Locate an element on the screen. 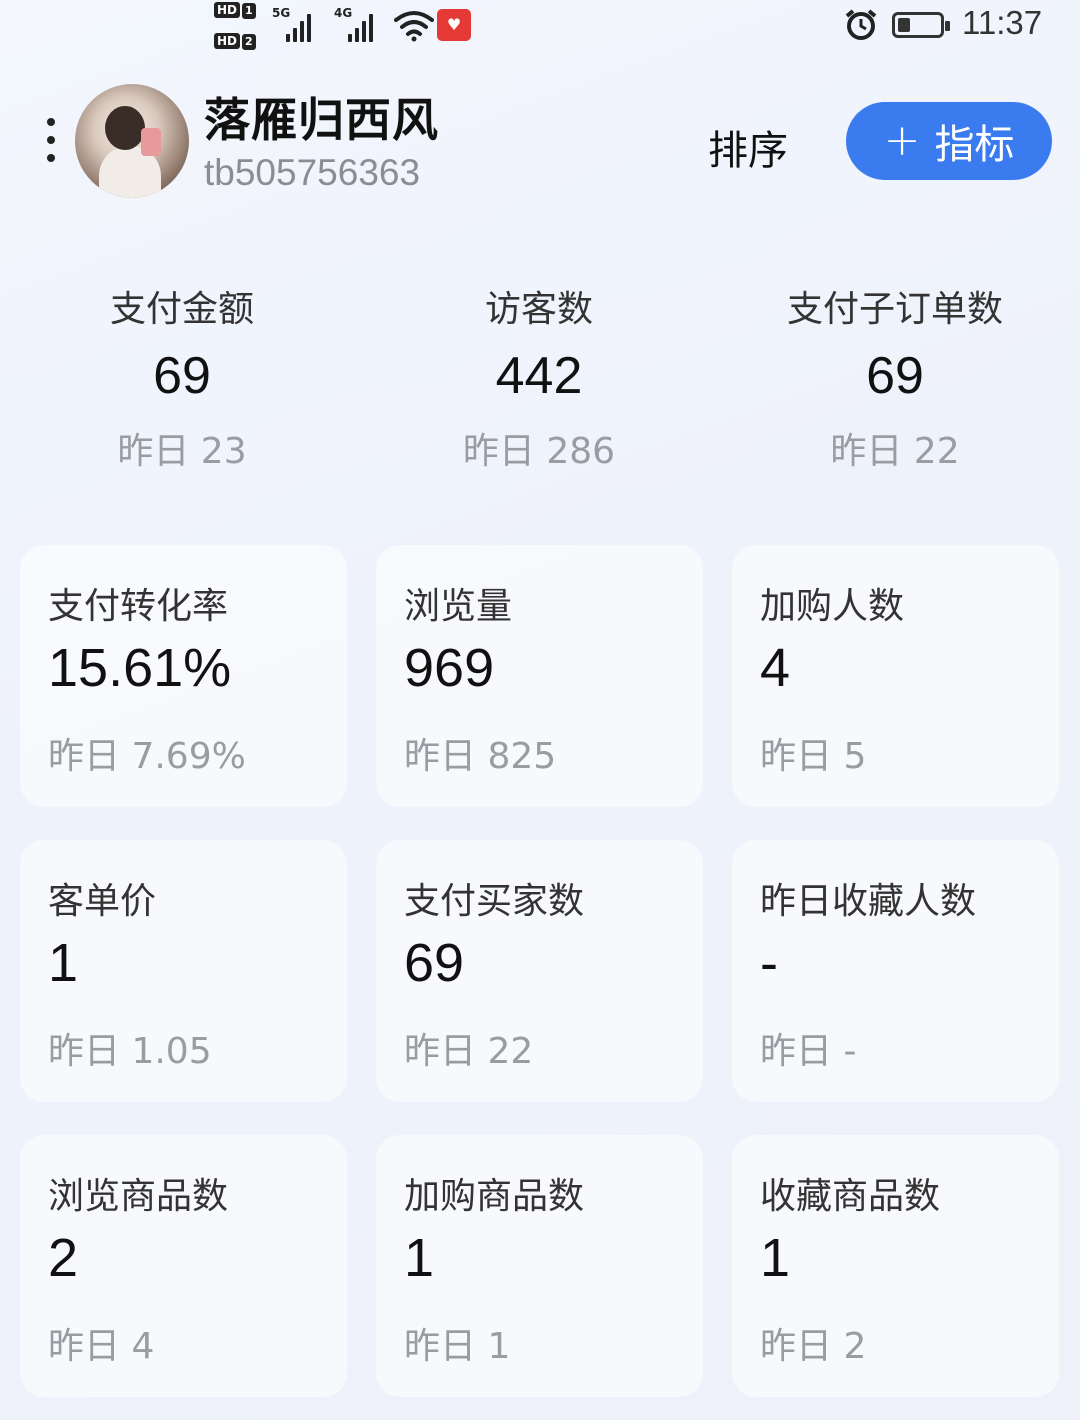 The image size is (1080, 1420). card-add-to-cart-users: 加购人数 4 昨日 5 is located at coordinates (895, 676).